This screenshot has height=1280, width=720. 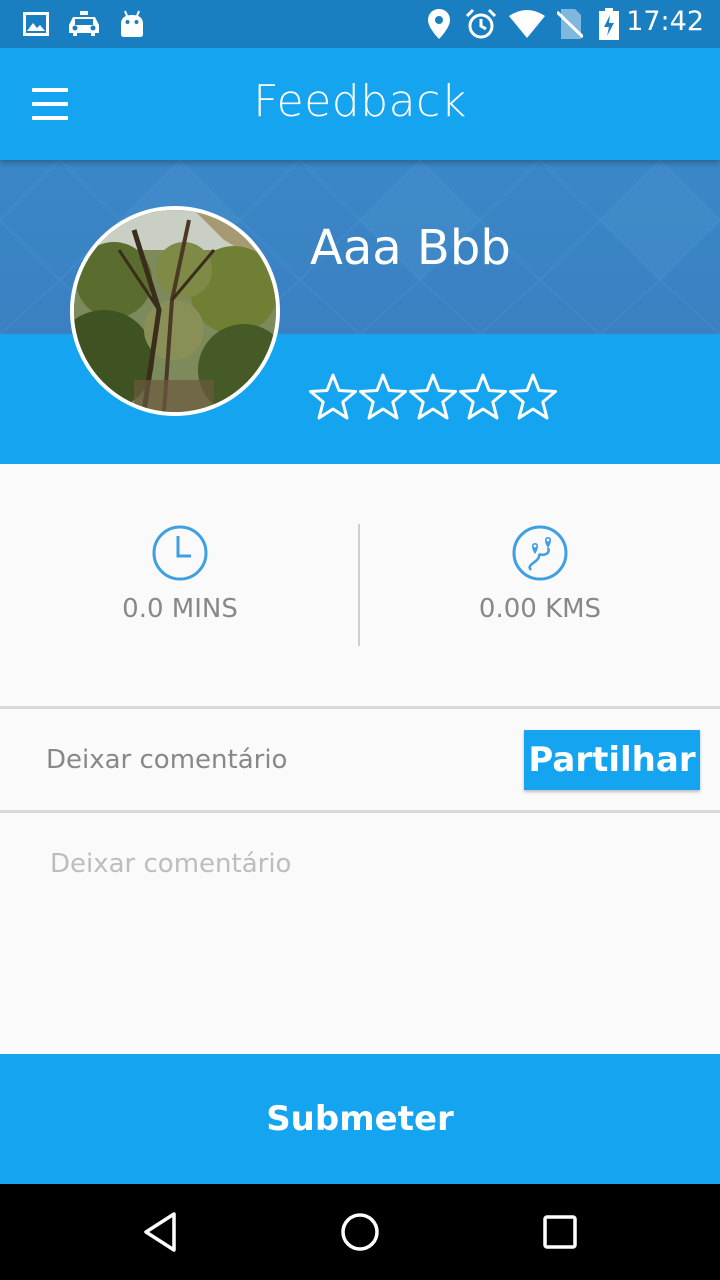 I want to click on duration-stat: 0.0 MINS, so click(x=180, y=585).